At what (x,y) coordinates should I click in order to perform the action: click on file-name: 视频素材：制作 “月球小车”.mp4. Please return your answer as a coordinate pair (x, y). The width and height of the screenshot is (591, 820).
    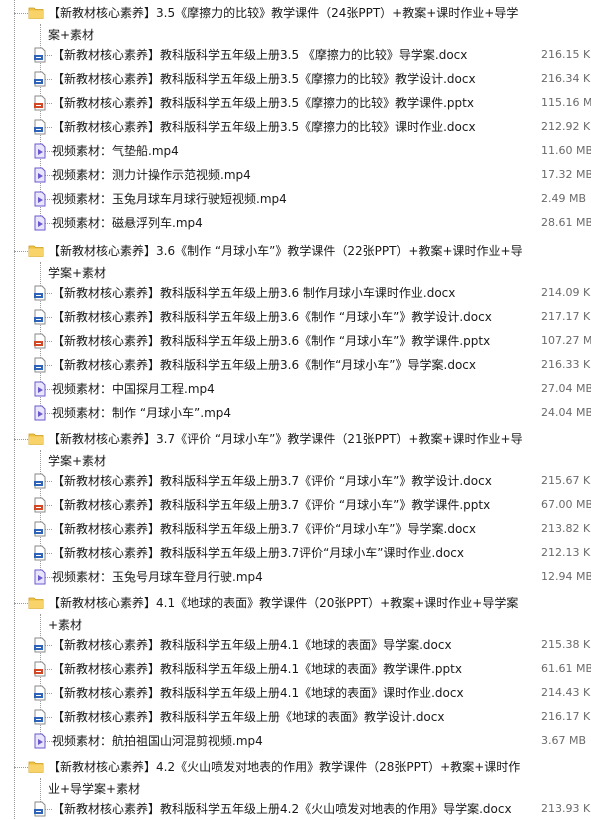
    Looking at the image, I should click on (142, 413).